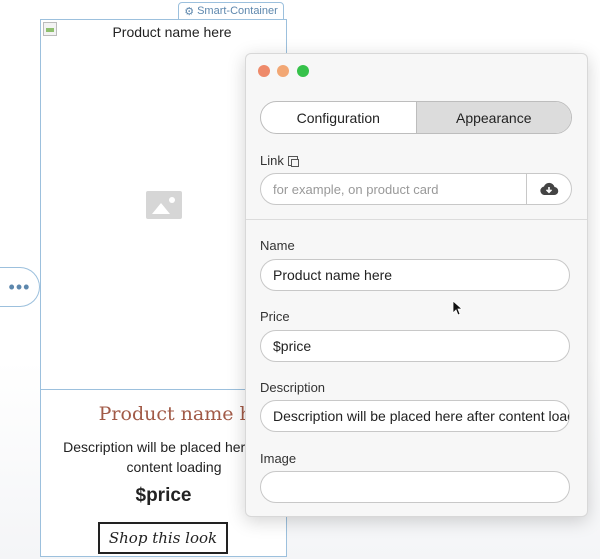  Describe the element at coordinates (189, 11) in the screenshot. I see `gear-icon: ⚙` at that location.